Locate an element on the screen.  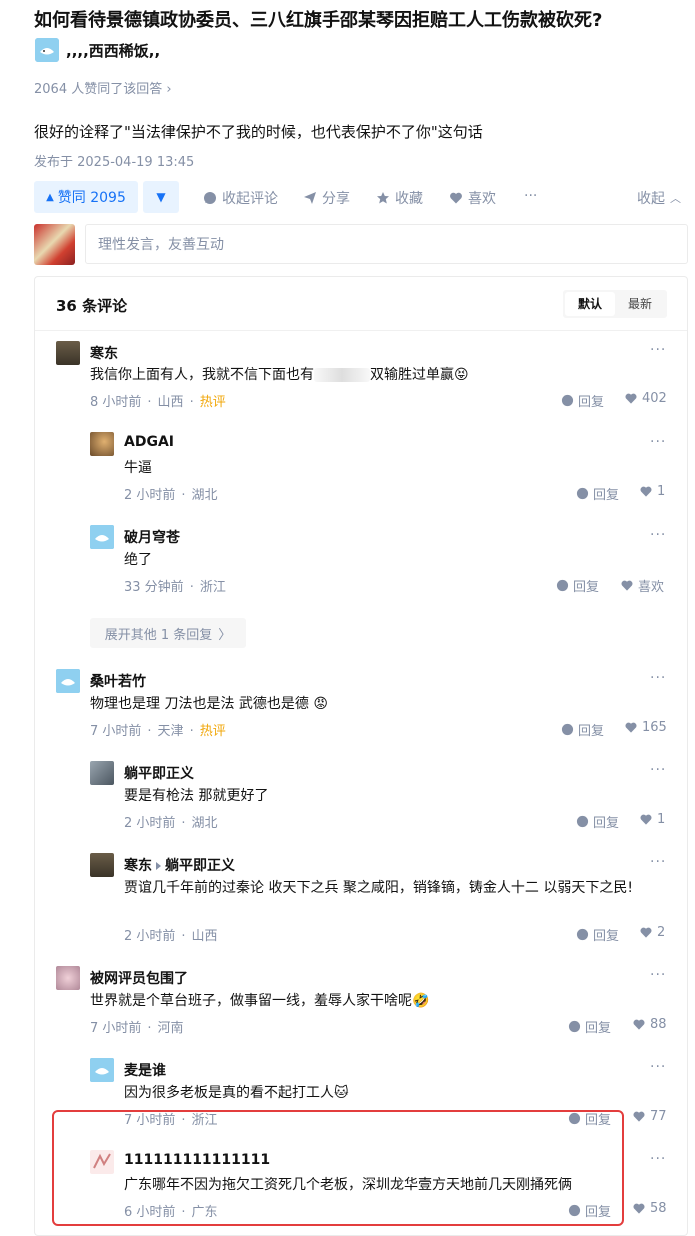
chevron-up-icon: ︿ is located at coordinates (675, 198).